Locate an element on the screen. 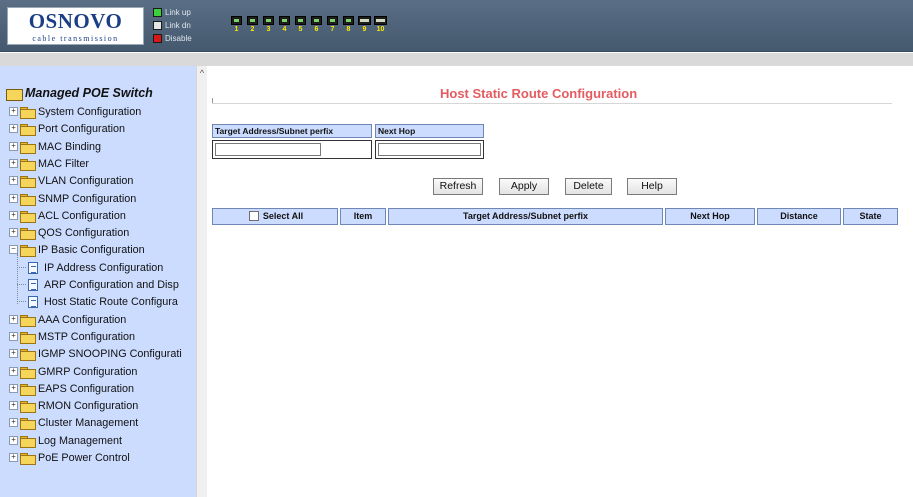  tree-connector is located at coordinates (21, 267).